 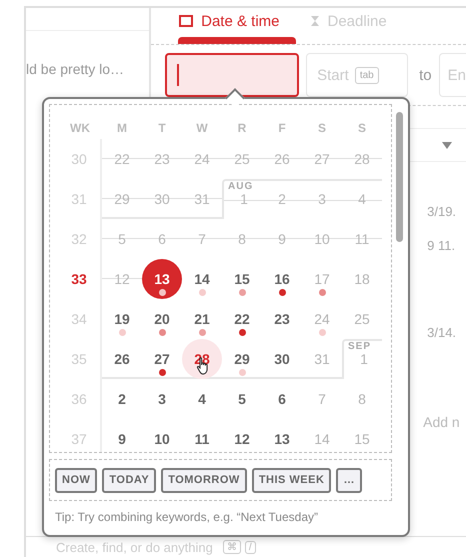 I want to click on calendar-day: 21, so click(x=202, y=319).